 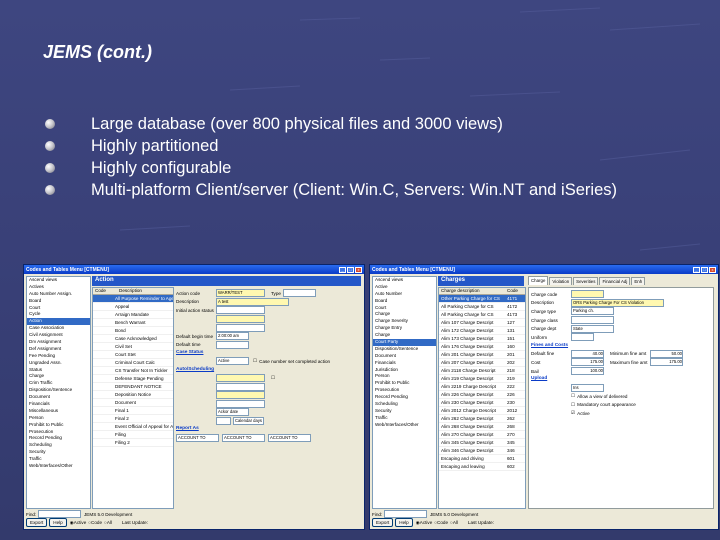 I want to click on table-row: Escaping and leaving 602, so click(x=482, y=467).